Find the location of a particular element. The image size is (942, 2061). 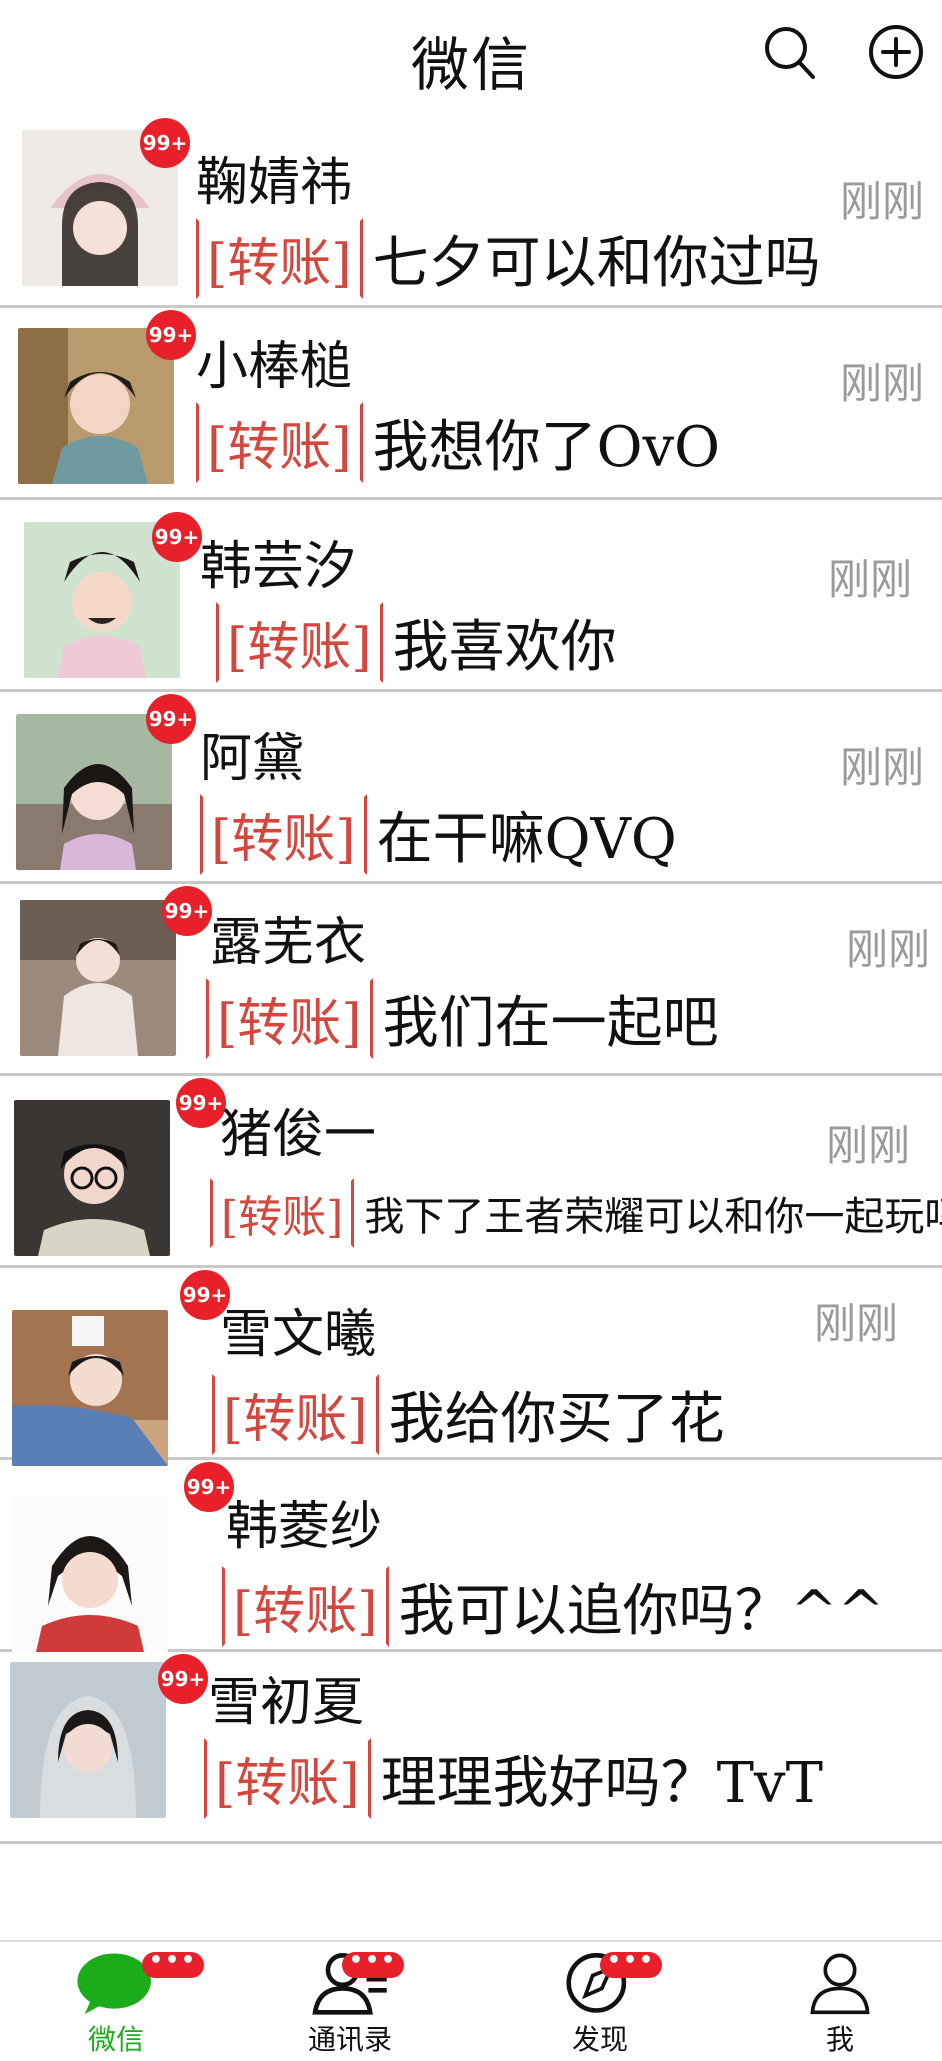

tab-me: 我 is located at coordinates (840, 2003).